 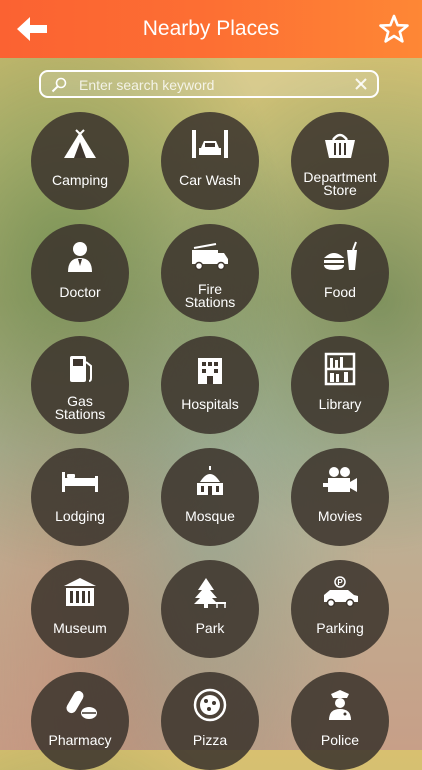 I want to click on category-food: Food, so click(x=340, y=273).